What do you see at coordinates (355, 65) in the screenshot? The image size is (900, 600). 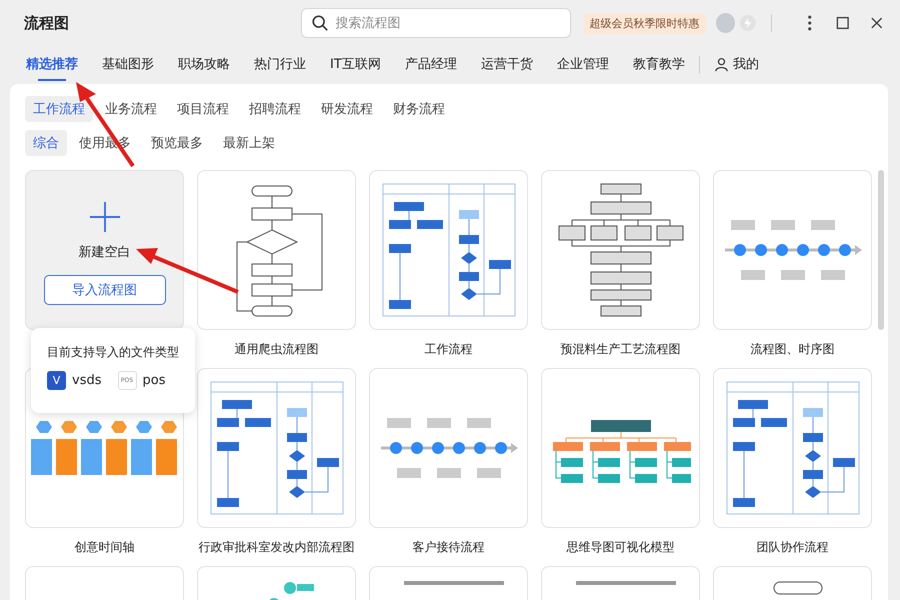 I see `nav-tab: IT互联网` at bounding box center [355, 65].